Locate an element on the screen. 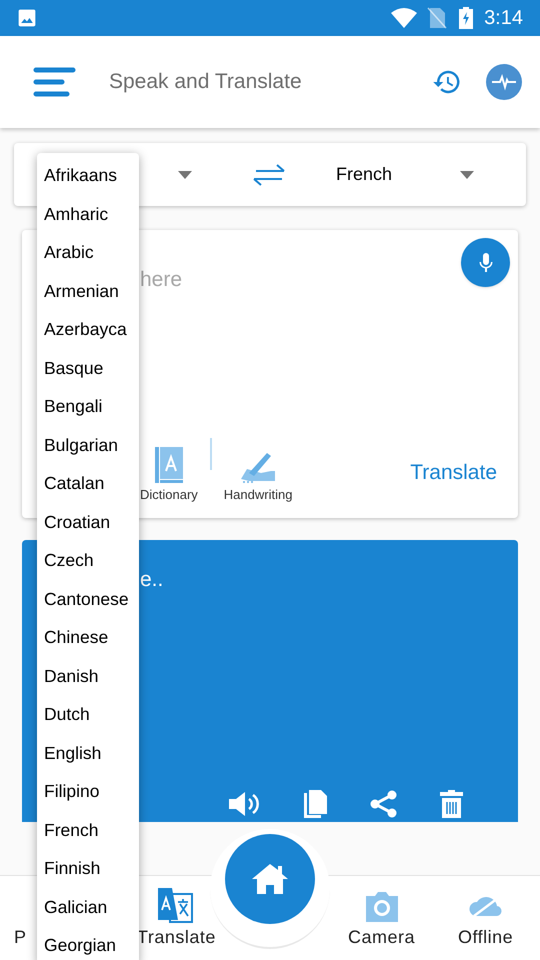  tool-label: Handwriting is located at coordinates (258, 495).